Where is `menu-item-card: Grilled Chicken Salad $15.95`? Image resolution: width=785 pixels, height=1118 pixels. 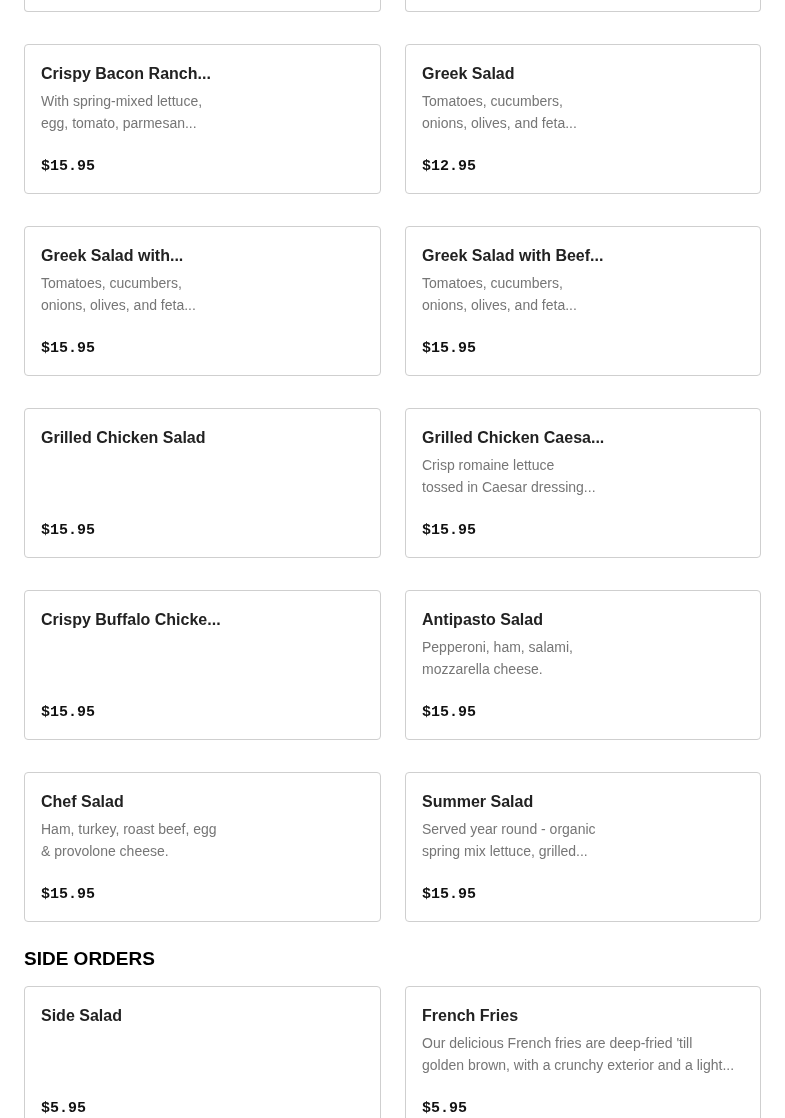
menu-item-card: Grilled Chicken Salad $15.95 is located at coordinates (202, 483).